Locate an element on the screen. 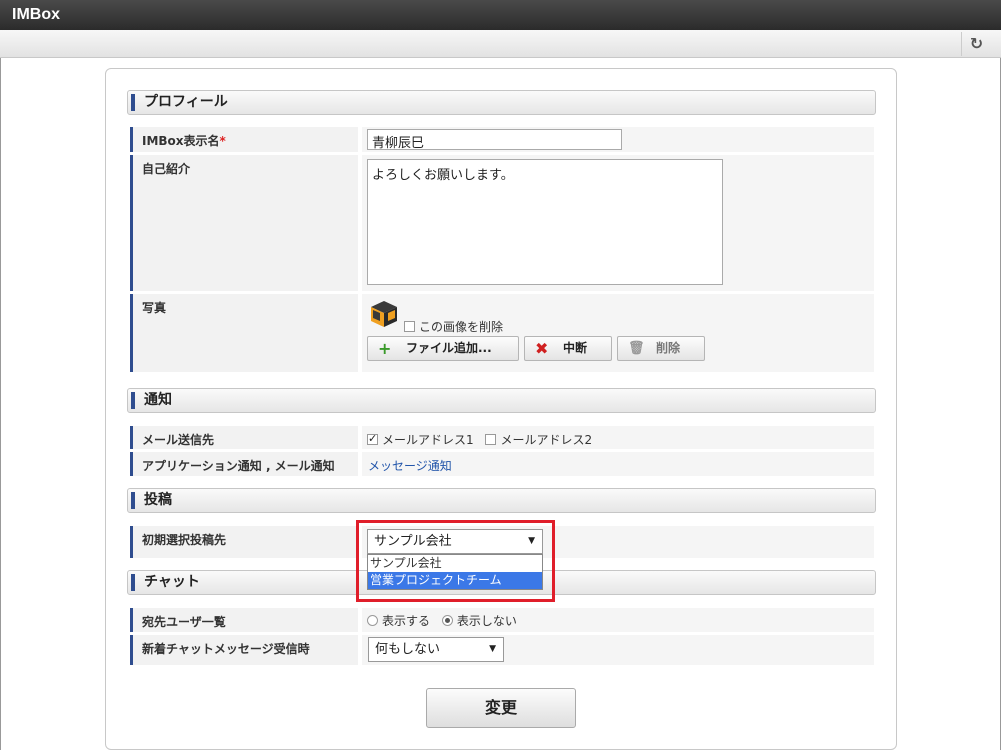 The height and width of the screenshot is (750, 1001). photo-label: 写真 is located at coordinates (244, 333).